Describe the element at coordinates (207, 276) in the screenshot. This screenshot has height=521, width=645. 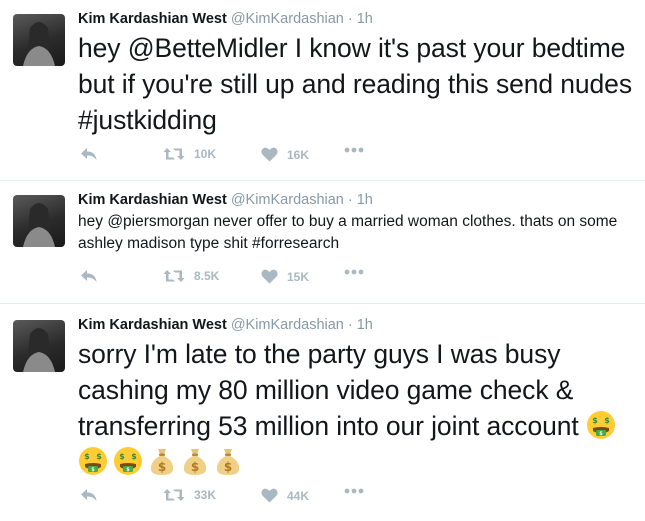
I see `retweet-count: 8.5K` at that location.